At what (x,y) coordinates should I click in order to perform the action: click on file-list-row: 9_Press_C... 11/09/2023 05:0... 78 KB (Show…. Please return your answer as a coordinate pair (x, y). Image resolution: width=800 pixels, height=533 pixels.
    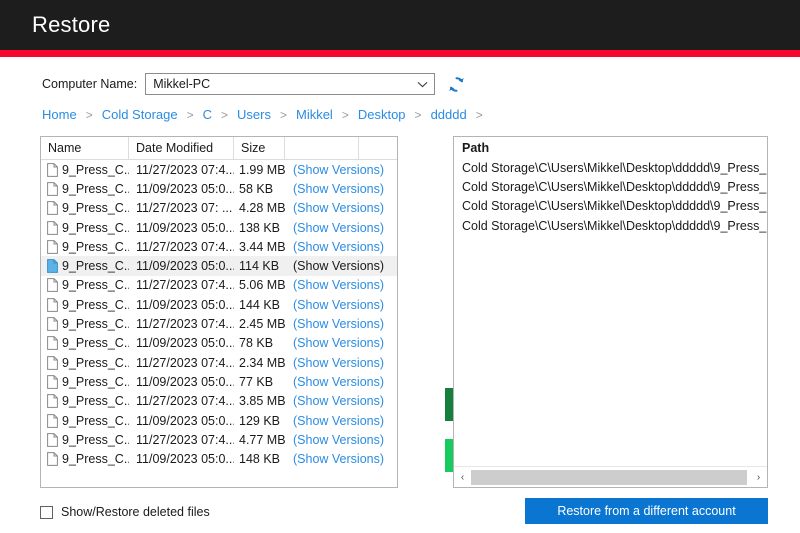
    Looking at the image, I should click on (219, 343).